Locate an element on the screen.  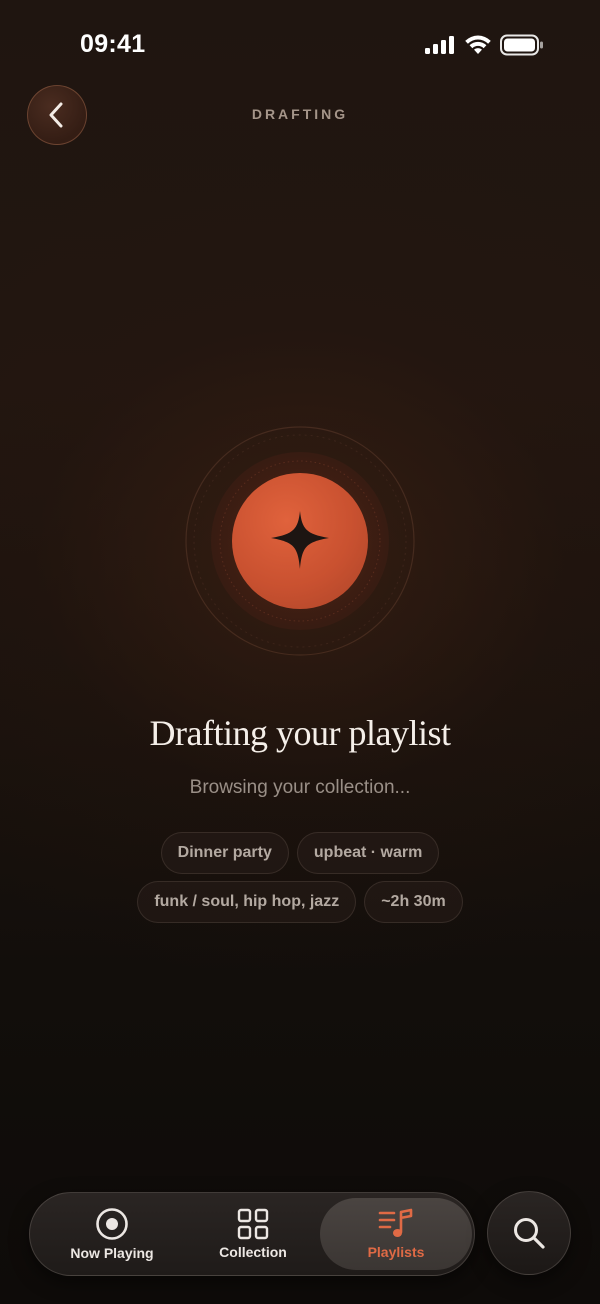
headline: Drafting your playlist is located at coordinates (300, 733).